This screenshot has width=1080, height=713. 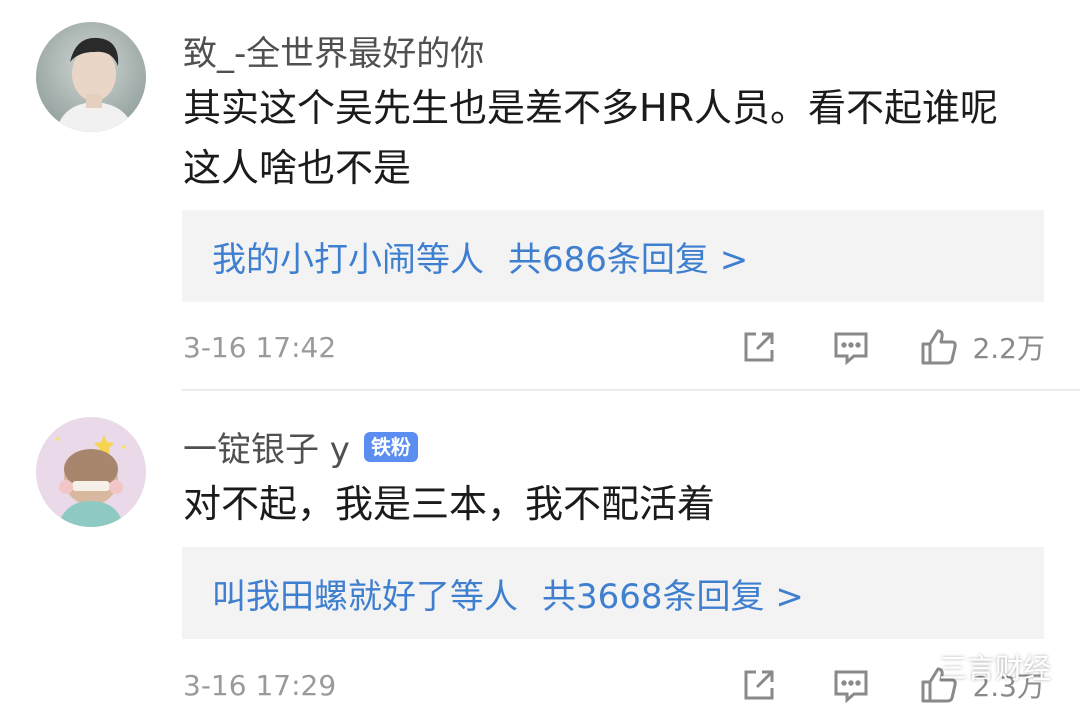 I want to click on comment-actions: 2.2万, so click(x=891, y=347).